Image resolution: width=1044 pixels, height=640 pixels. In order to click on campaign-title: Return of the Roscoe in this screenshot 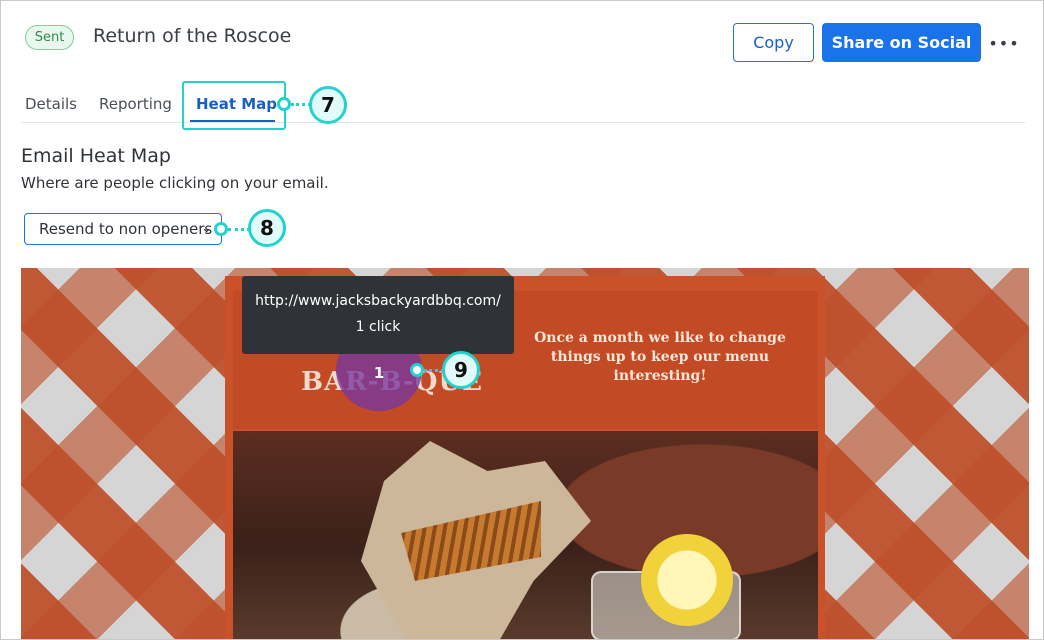, I will do `click(192, 36)`.